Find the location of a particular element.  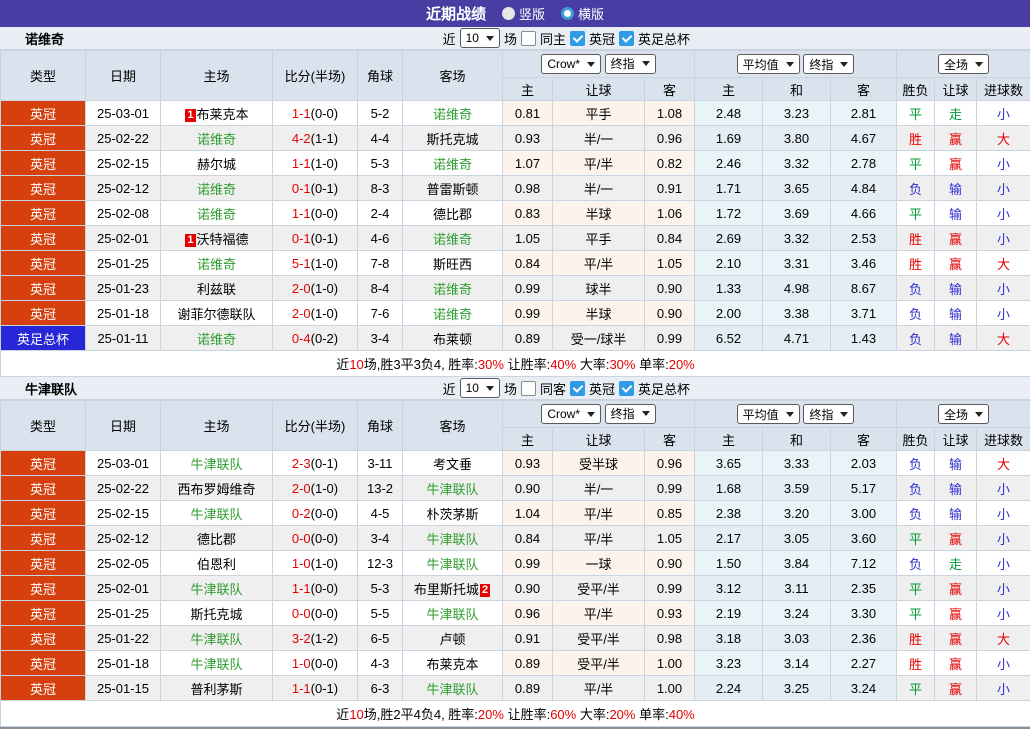

handicap-odds-cell: 平/半 is located at coordinates (598, 263).